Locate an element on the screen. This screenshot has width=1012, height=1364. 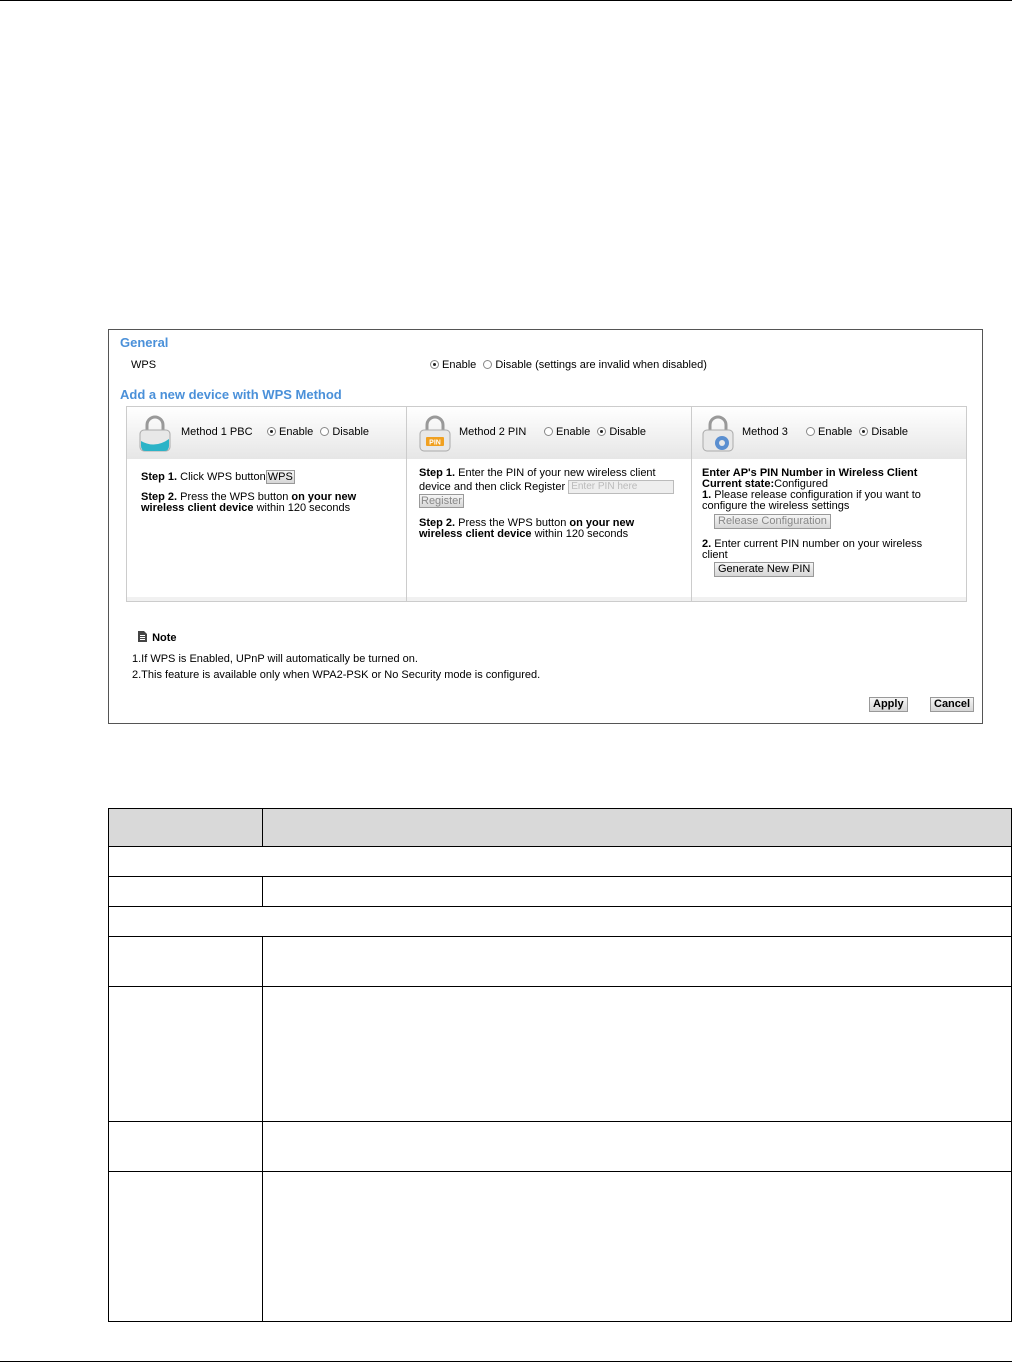
method1-disable-label: Disable is located at coordinates (351, 432).